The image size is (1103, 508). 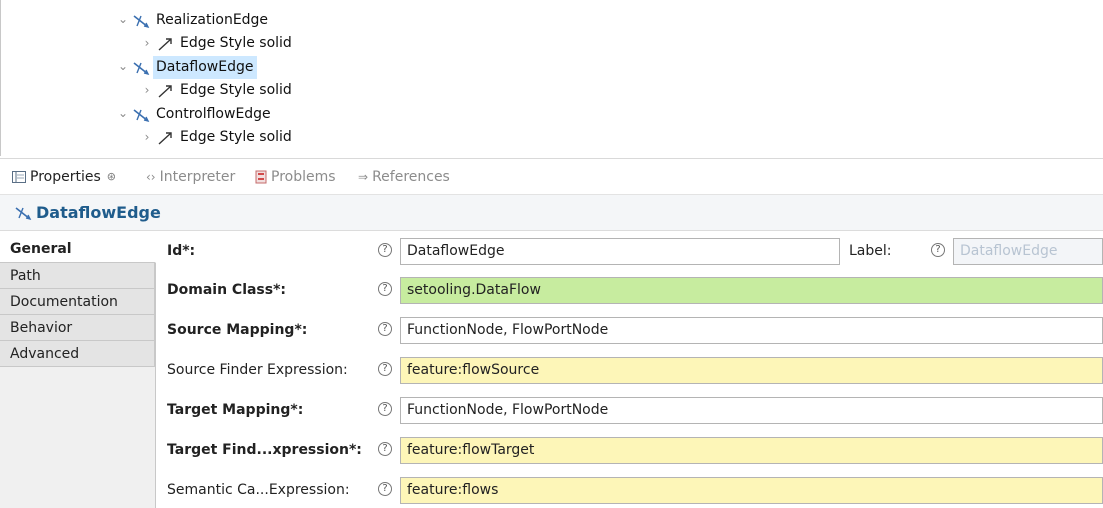 I want to click on id-input: DataflowEdge, so click(x=620, y=251).